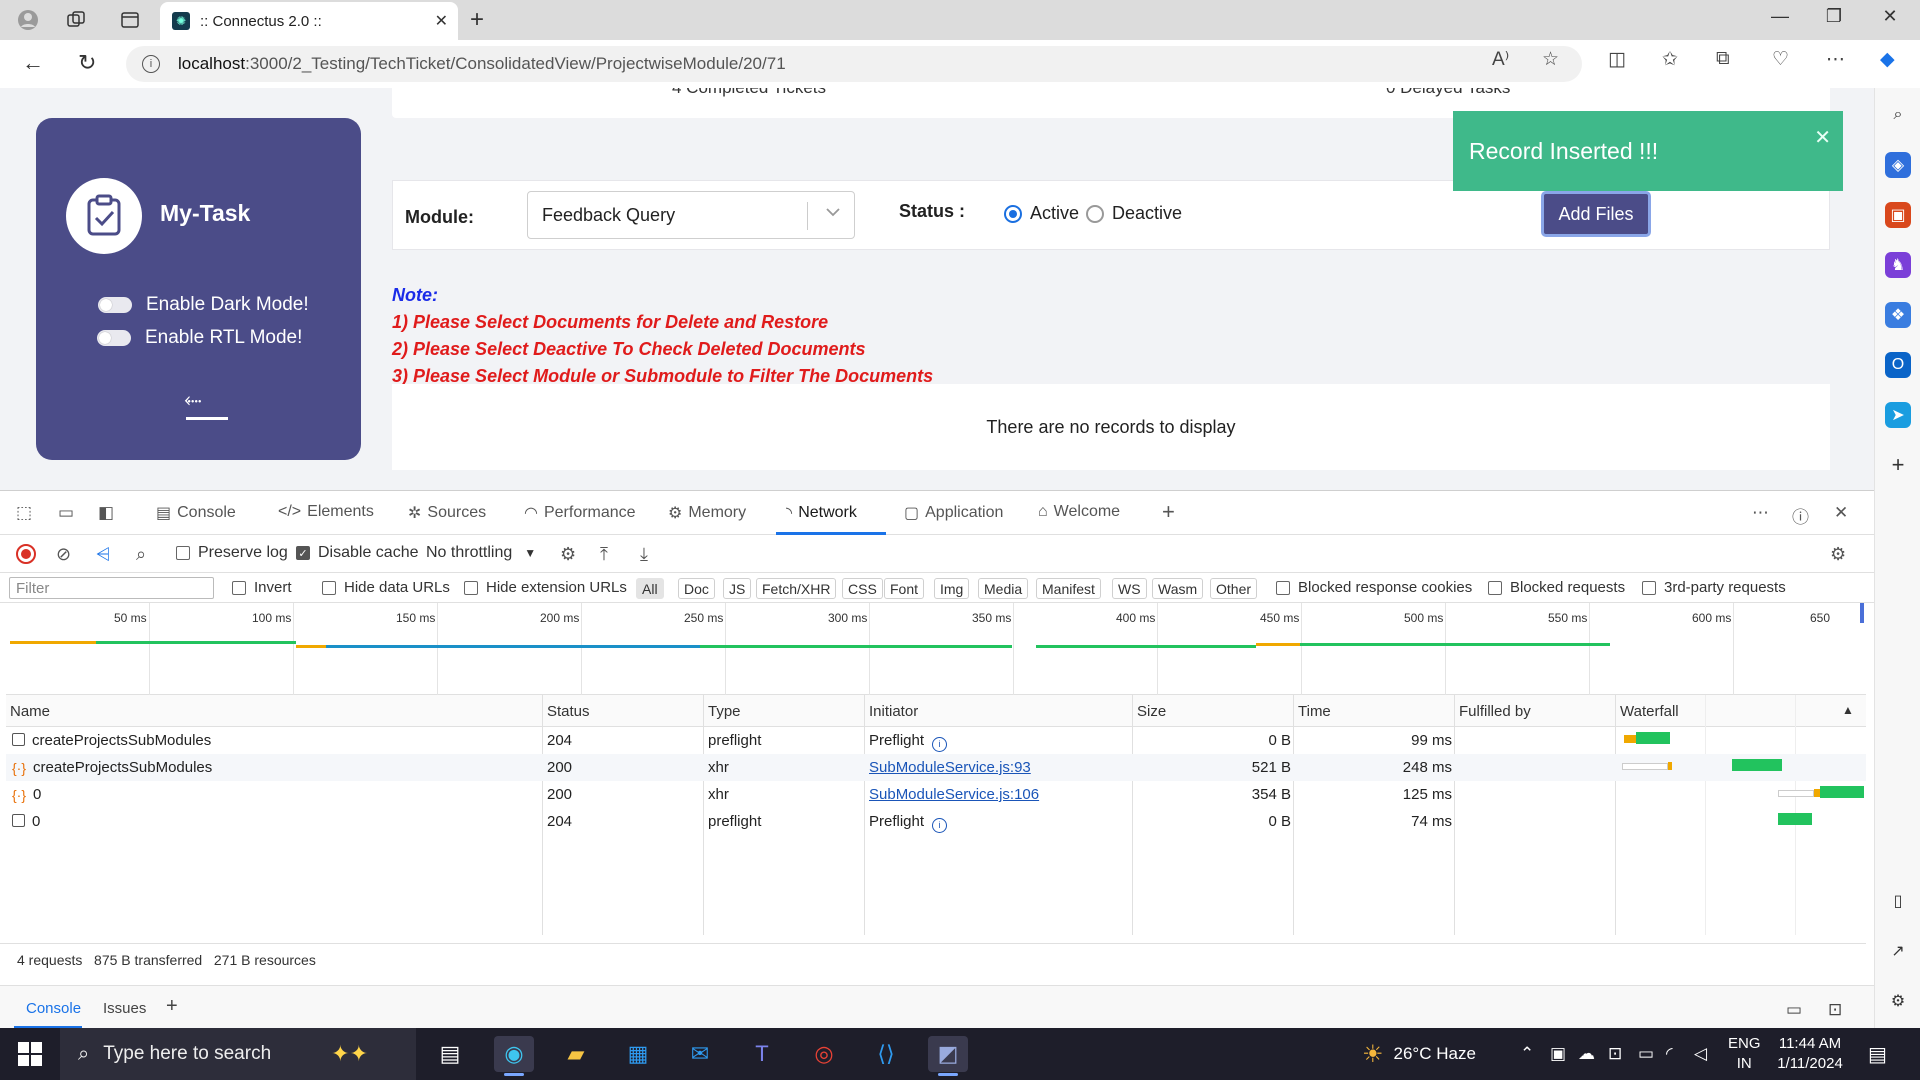 This screenshot has height=1080, width=1920. What do you see at coordinates (1877, 1054) in the screenshot?
I see `notifications-icon: ▤` at bounding box center [1877, 1054].